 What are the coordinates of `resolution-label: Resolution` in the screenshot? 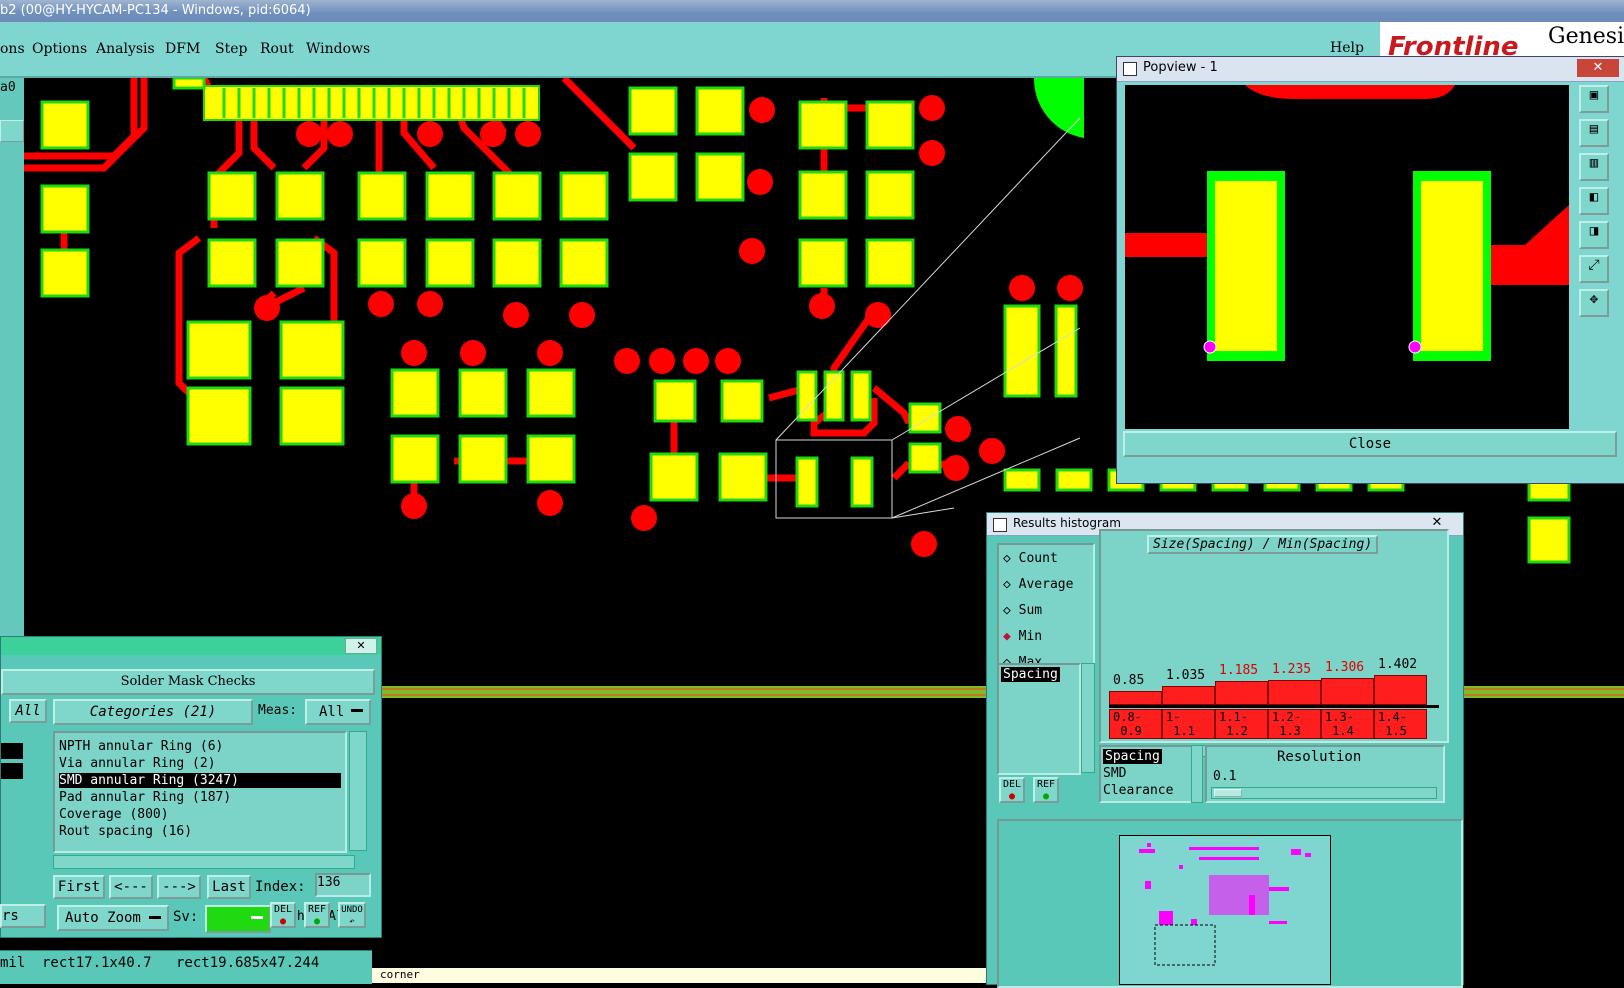 It's located at (1319, 757).